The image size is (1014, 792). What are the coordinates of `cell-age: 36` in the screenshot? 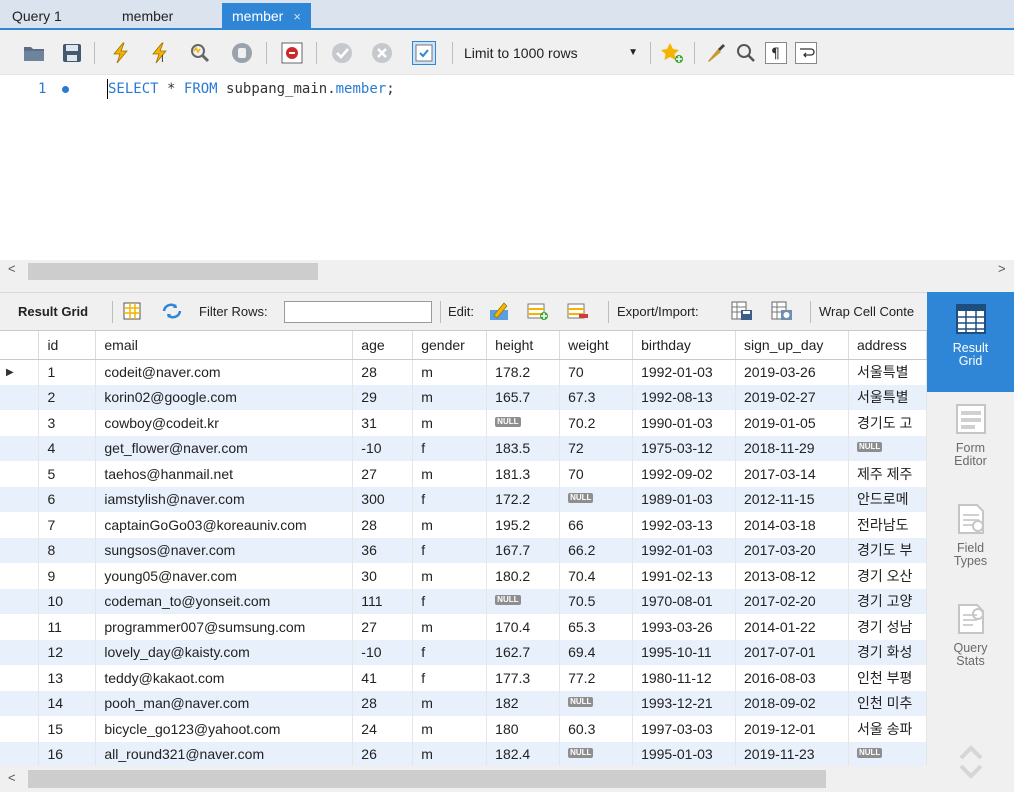 It's located at (383, 550).